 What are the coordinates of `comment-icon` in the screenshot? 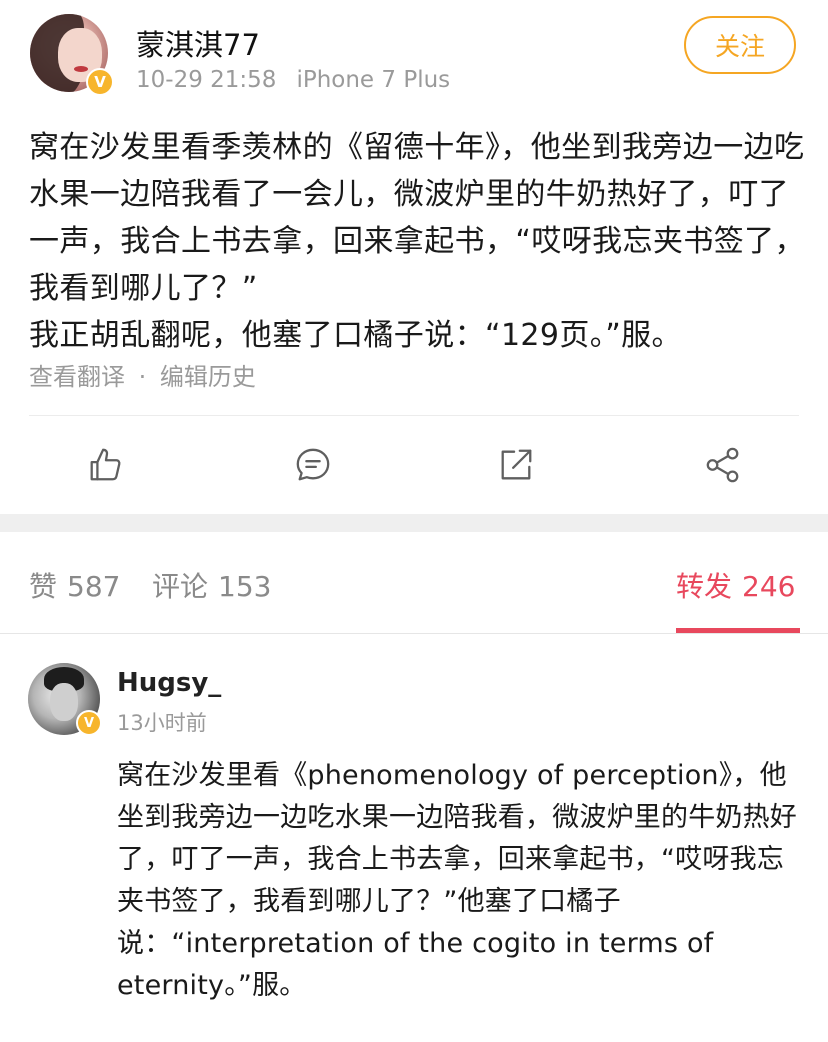 It's located at (313, 464).